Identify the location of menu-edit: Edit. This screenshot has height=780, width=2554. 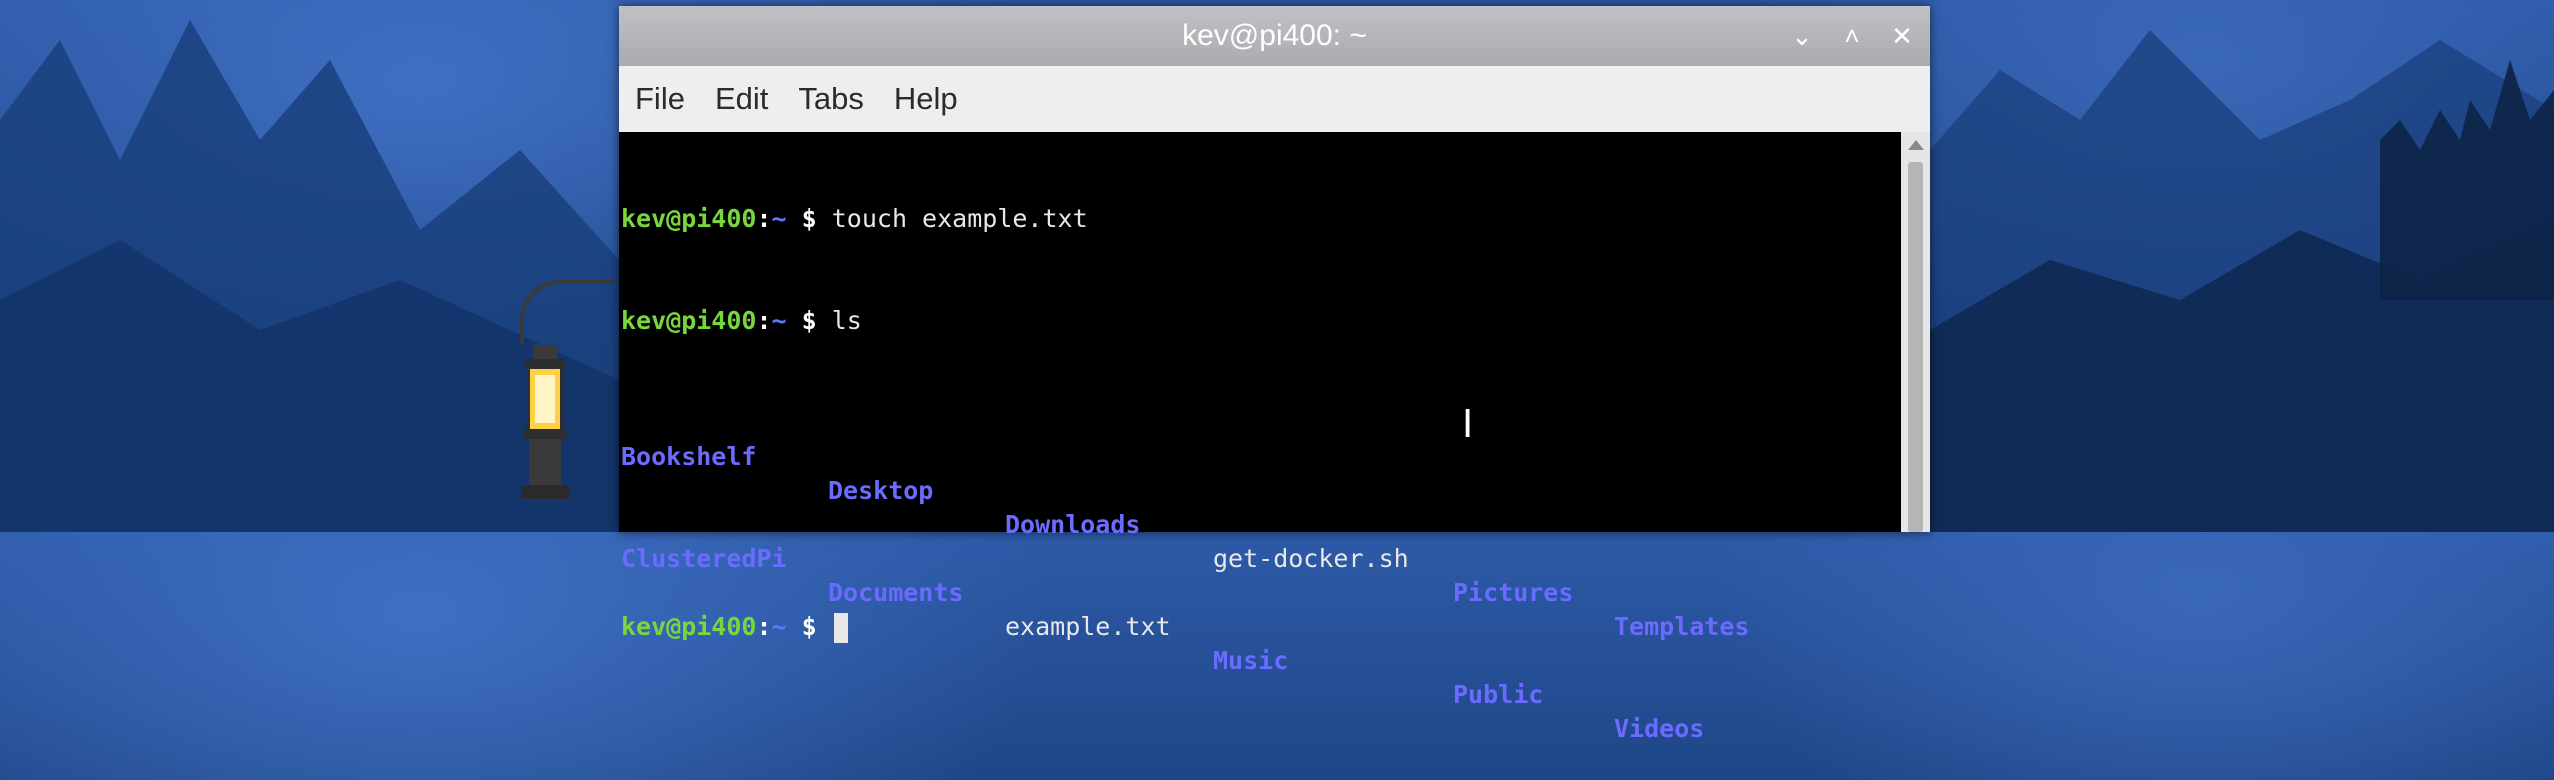
(741, 99).